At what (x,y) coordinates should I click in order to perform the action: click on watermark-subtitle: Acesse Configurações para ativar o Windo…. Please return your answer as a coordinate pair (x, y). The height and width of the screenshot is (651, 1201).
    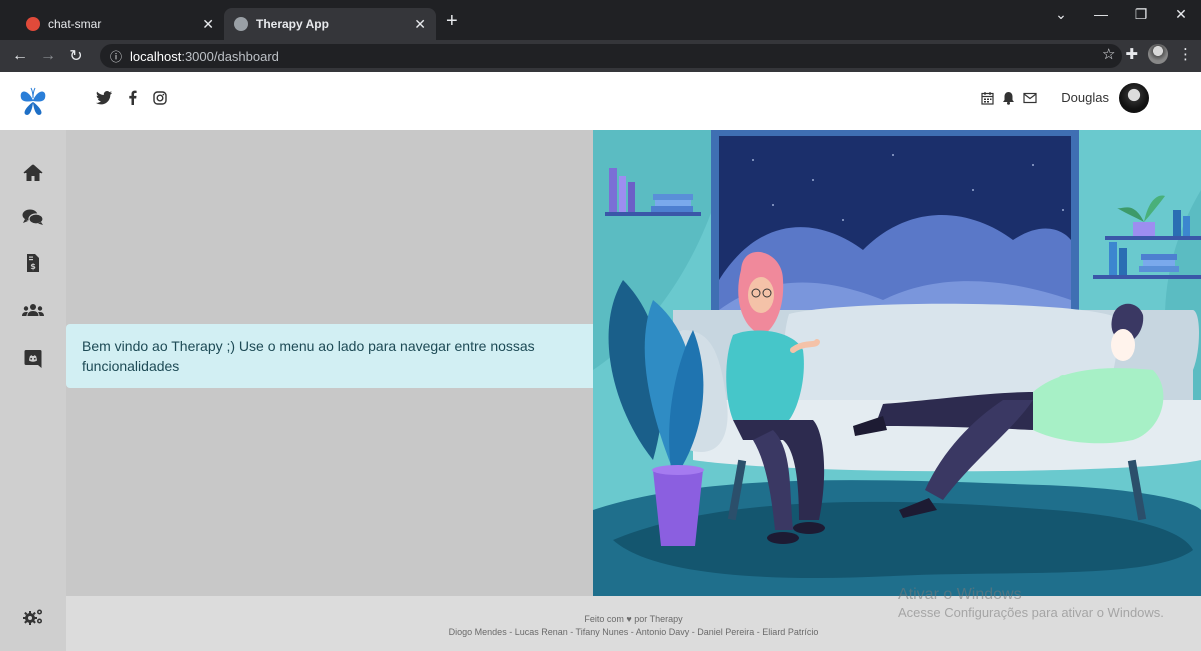
    Looking at the image, I should click on (1031, 612).